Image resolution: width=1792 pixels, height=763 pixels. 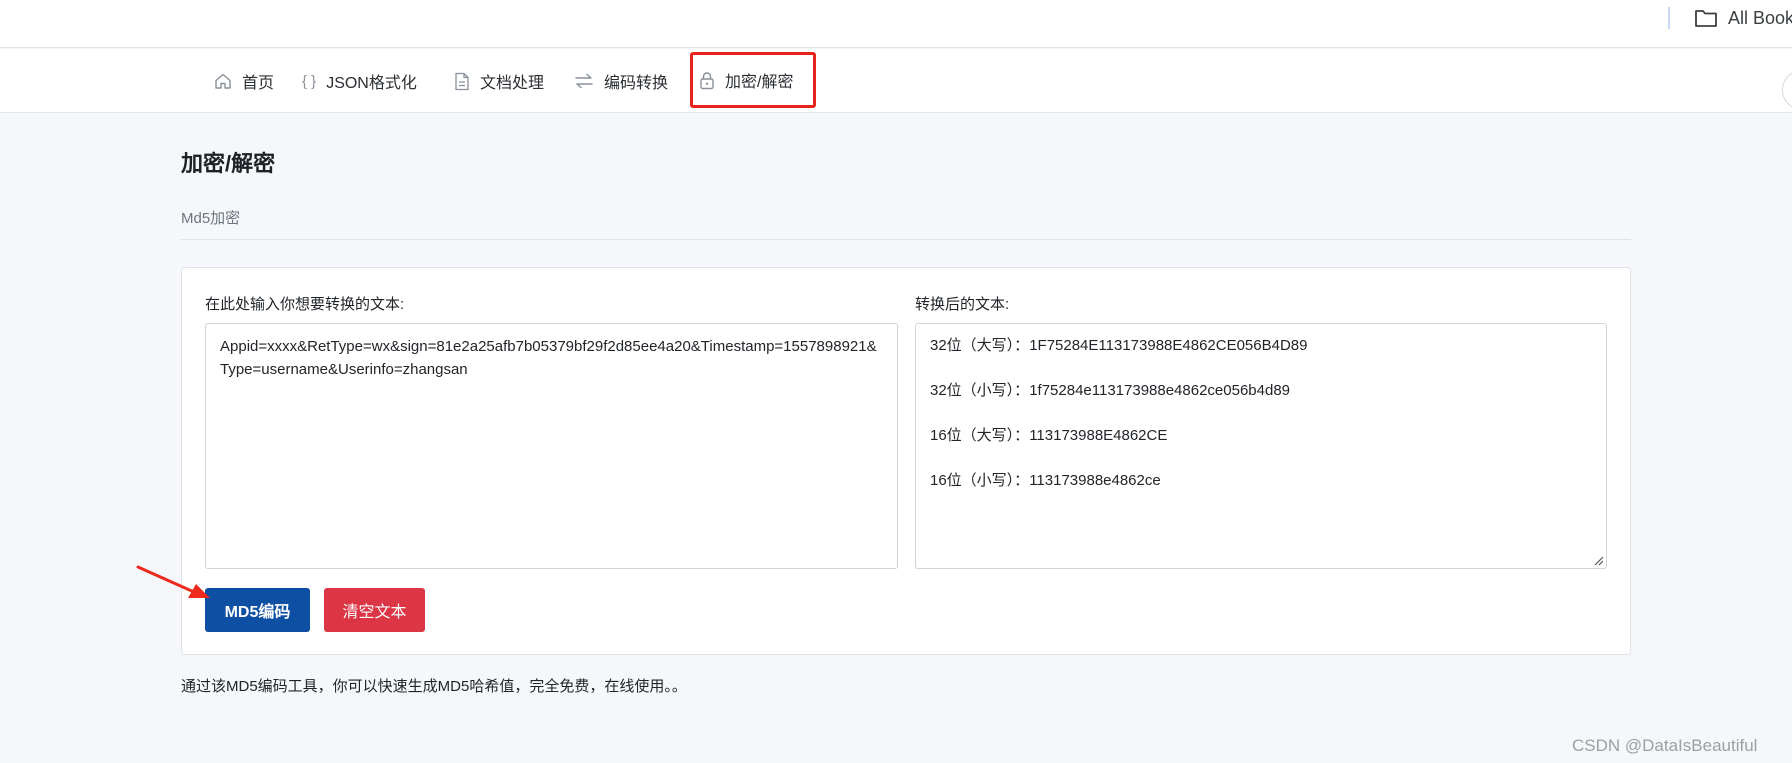 I want to click on result-value: 1F75284E113173988E4862CE056B4D89, so click(x=1168, y=345).